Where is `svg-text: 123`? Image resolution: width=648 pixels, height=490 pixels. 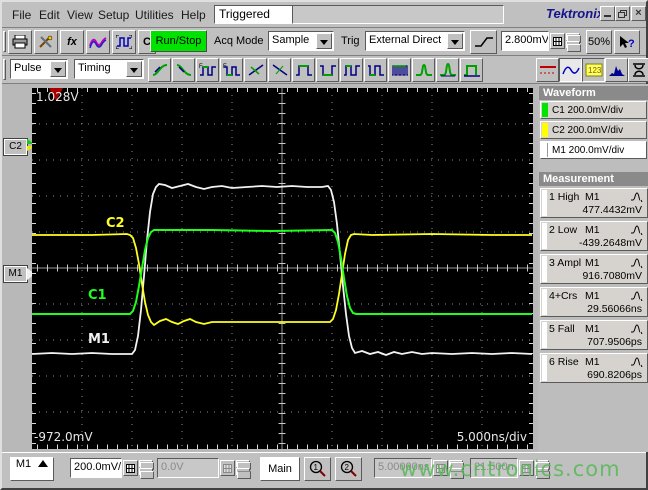 svg-text: 123 is located at coordinates (595, 70).